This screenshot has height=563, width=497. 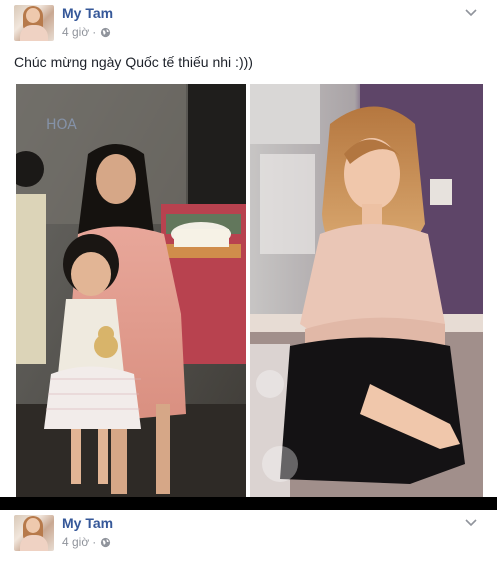 I want to click on post-separator-bar, so click(x=248, y=503).